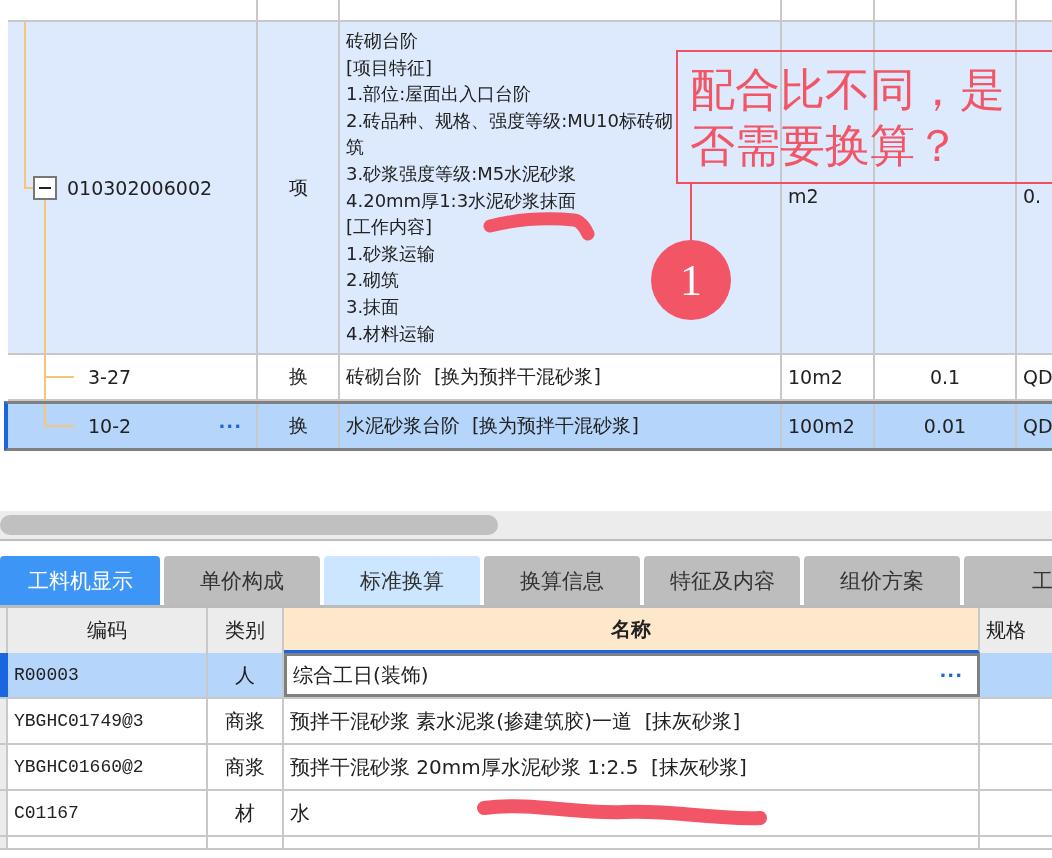  Describe the element at coordinates (4, 631) in the screenshot. I see `header-corner` at that location.